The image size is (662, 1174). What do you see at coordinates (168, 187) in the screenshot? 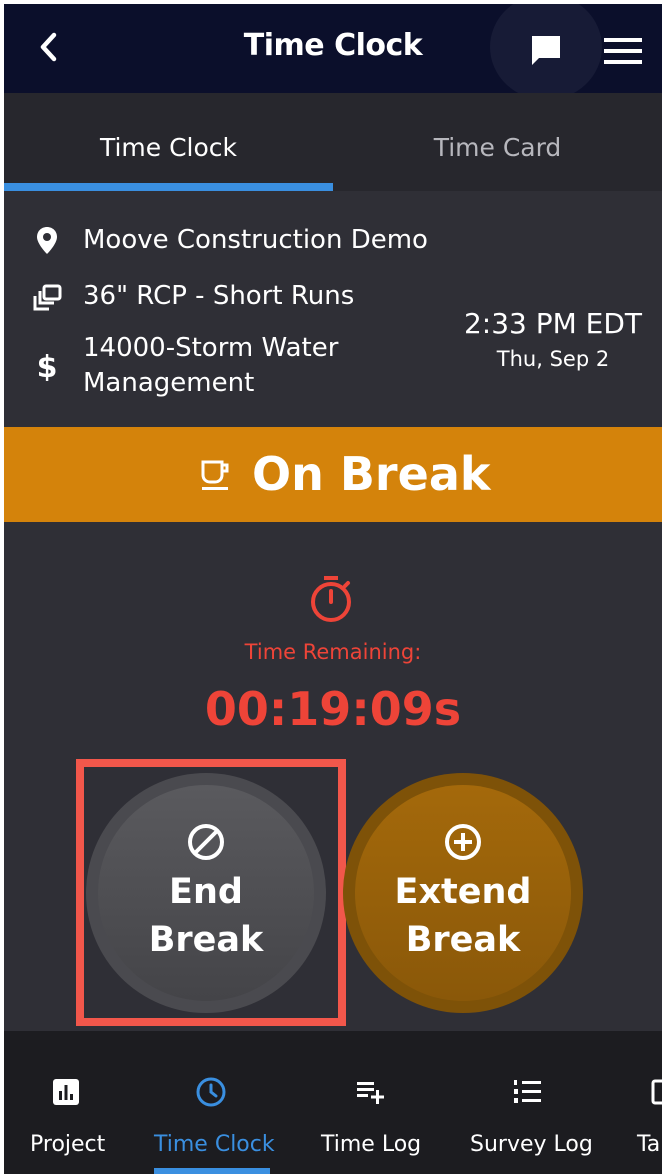
I see `active-tab-indicator` at bounding box center [168, 187].